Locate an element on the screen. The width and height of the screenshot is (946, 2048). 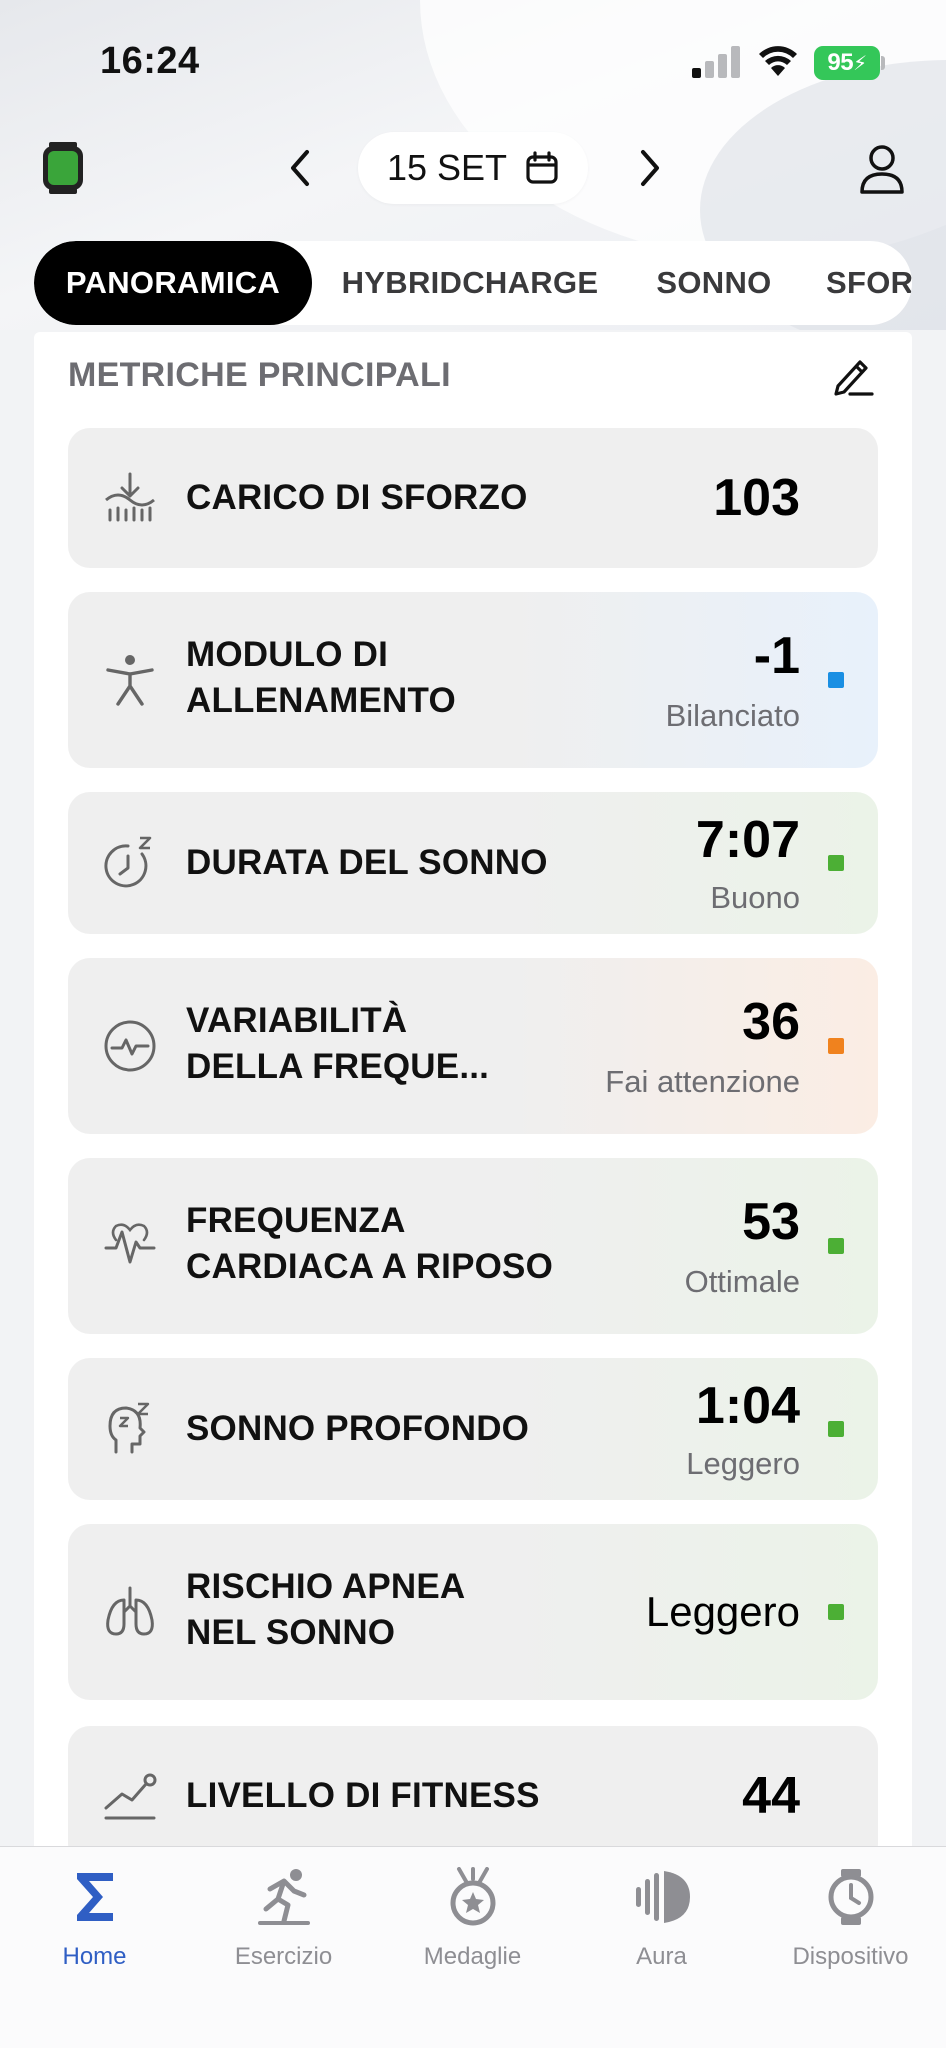
tab-bar: PANORAMICA HYBRIDCHARGE SONNO SFOR is located at coordinates (473, 283).